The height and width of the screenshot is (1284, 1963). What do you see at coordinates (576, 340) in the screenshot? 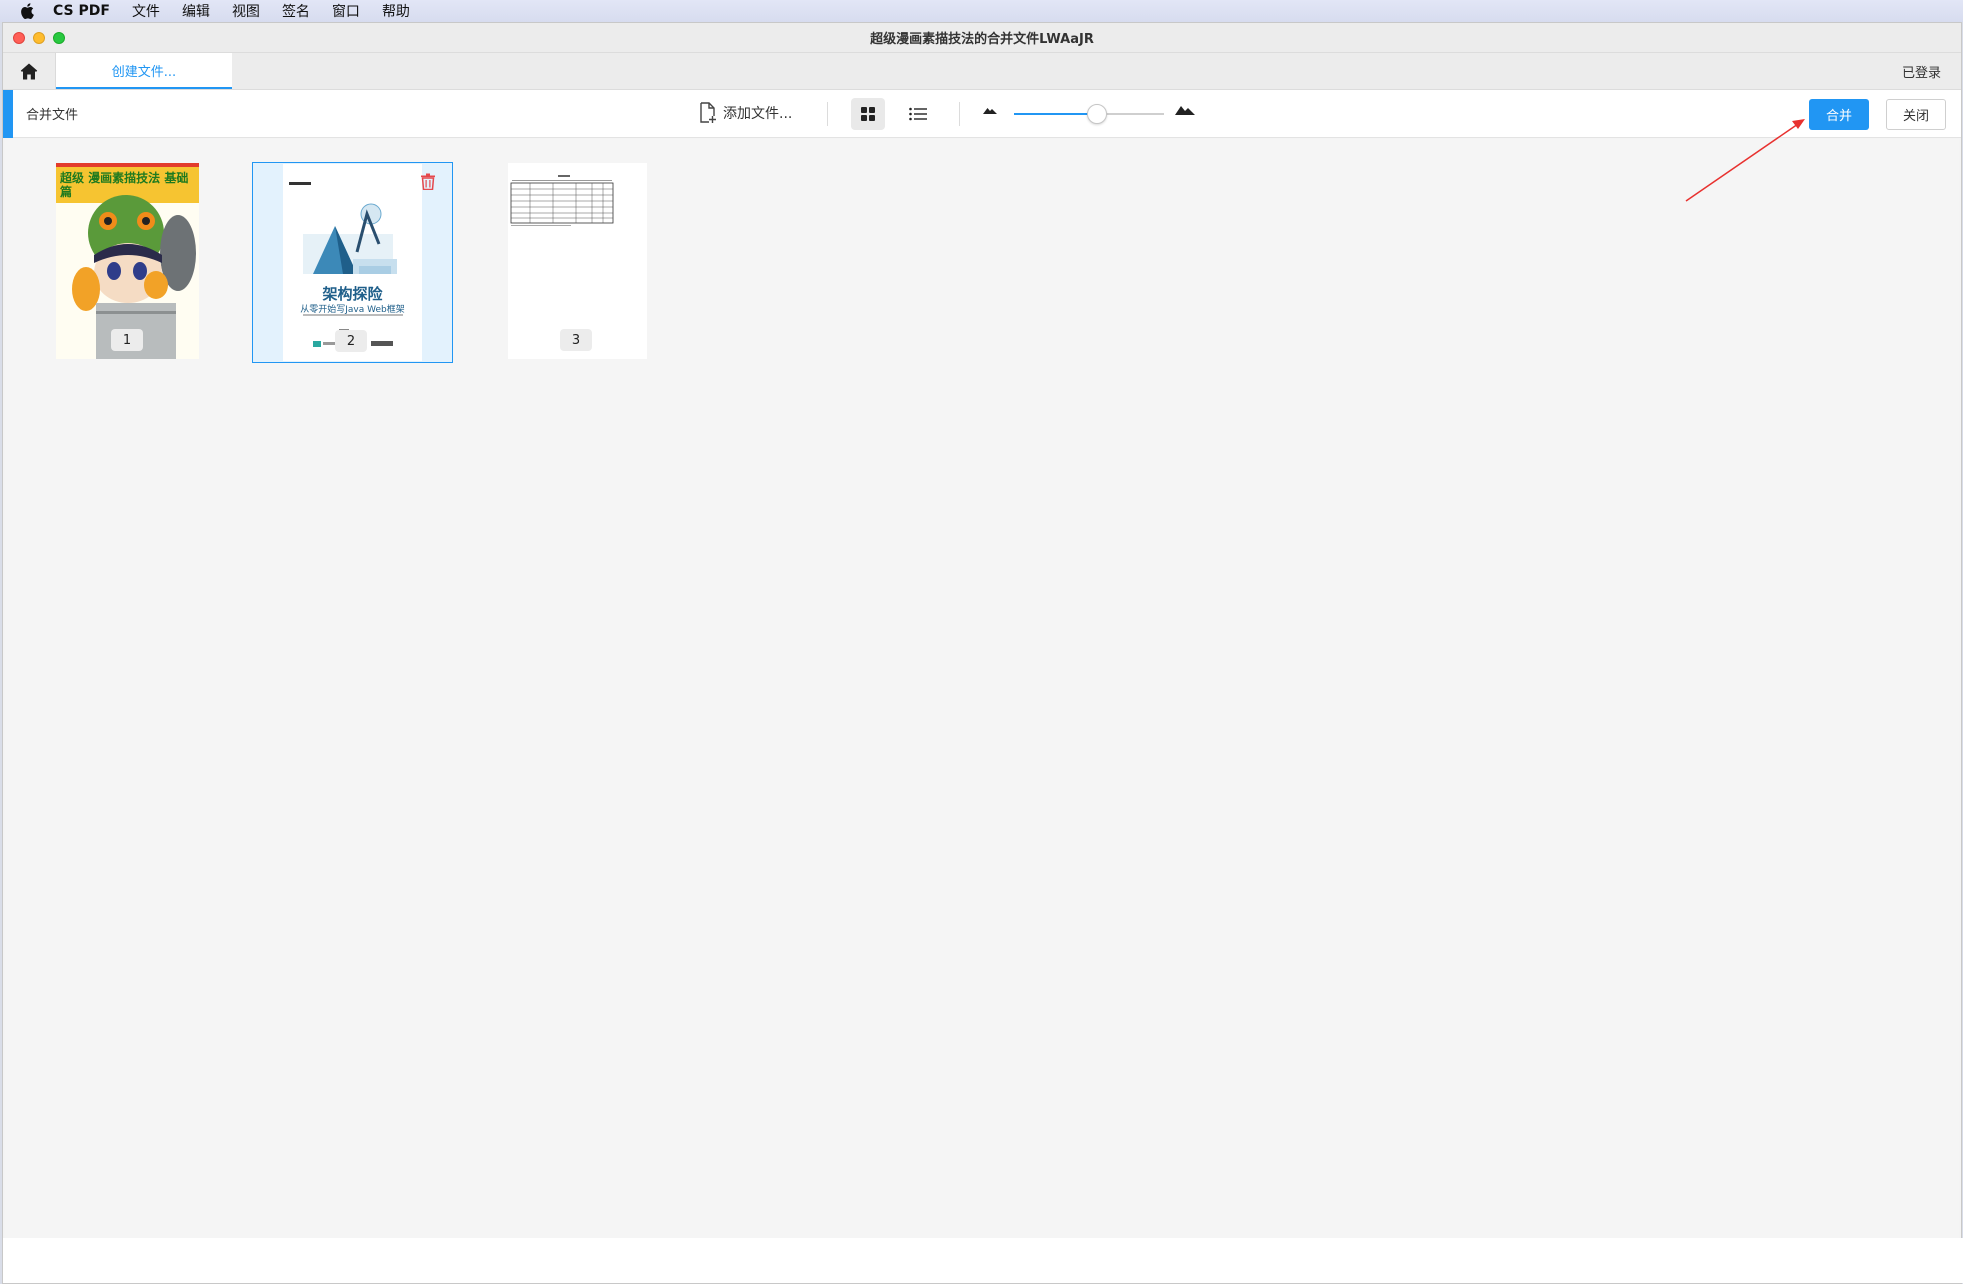
I see `page-number-badge: 3` at bounding box center [576, 340].